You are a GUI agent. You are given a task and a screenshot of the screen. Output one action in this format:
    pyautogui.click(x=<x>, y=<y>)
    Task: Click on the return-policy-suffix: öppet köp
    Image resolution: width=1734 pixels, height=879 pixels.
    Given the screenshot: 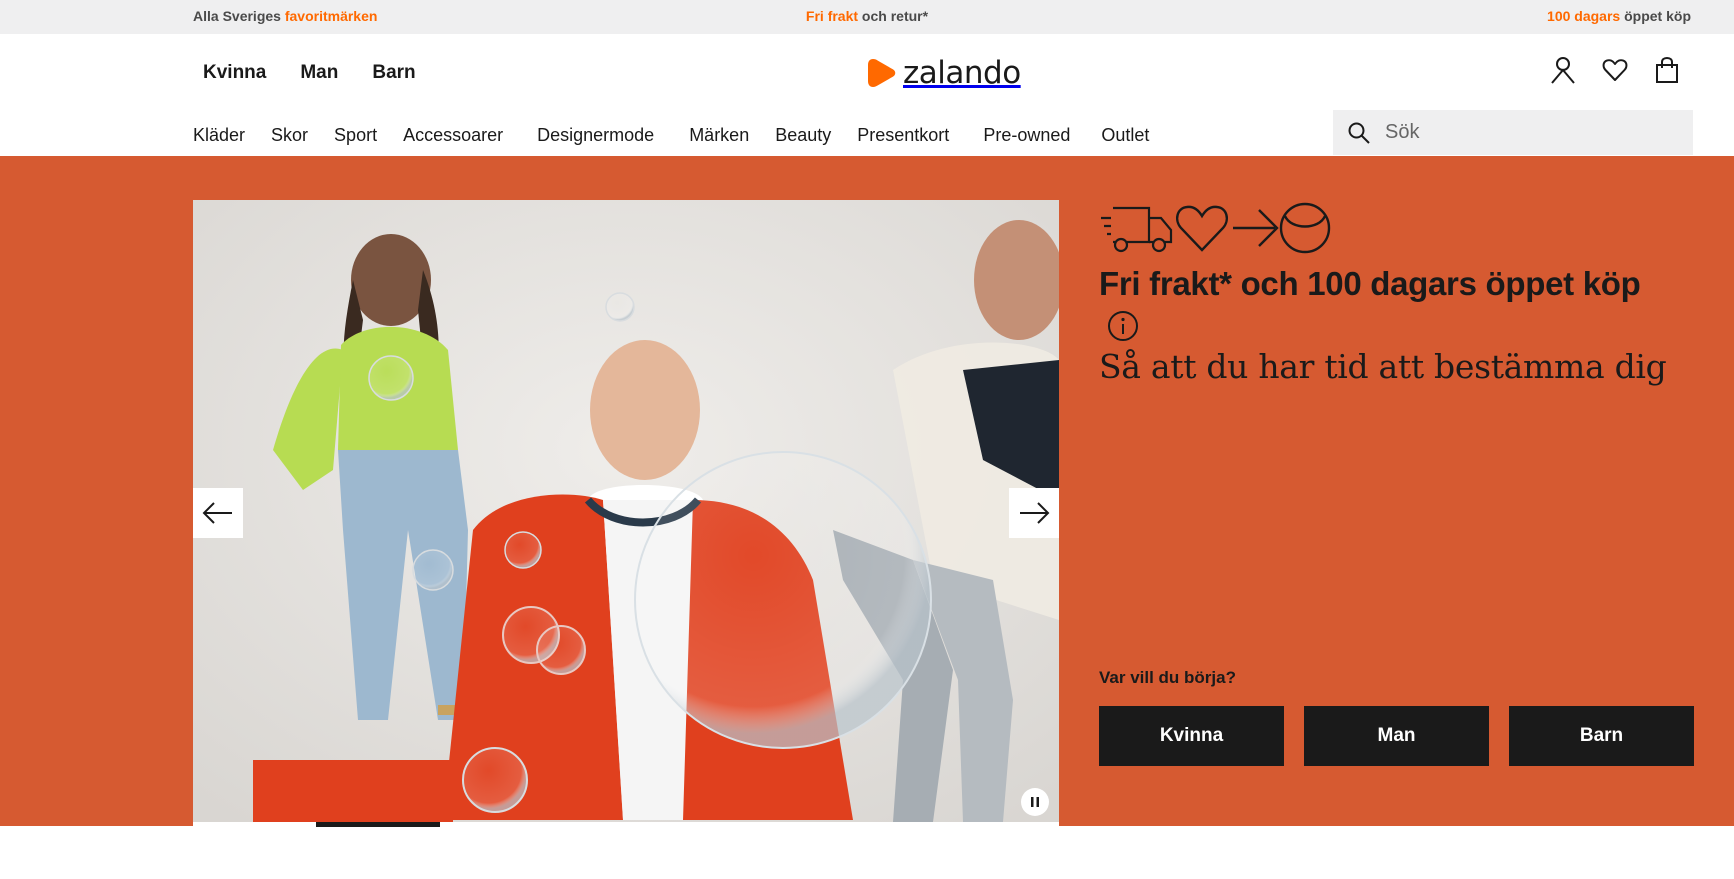 What is the action you would take?
    pyautogui.click(x=1655, y=16)
    